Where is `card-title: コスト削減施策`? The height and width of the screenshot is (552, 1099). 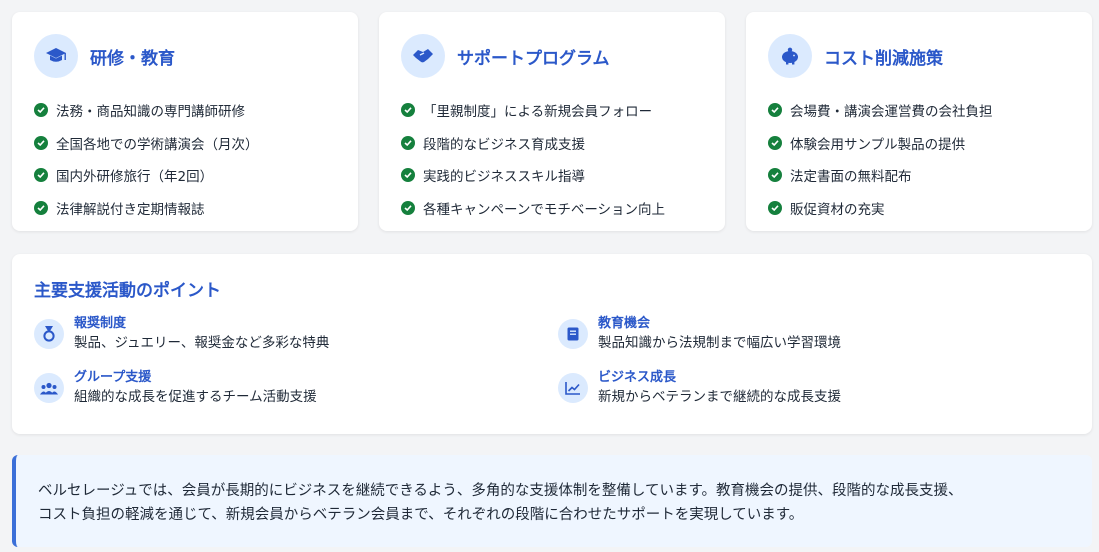
card-title: コスト削減施策 is located at coordinates (883, 58).